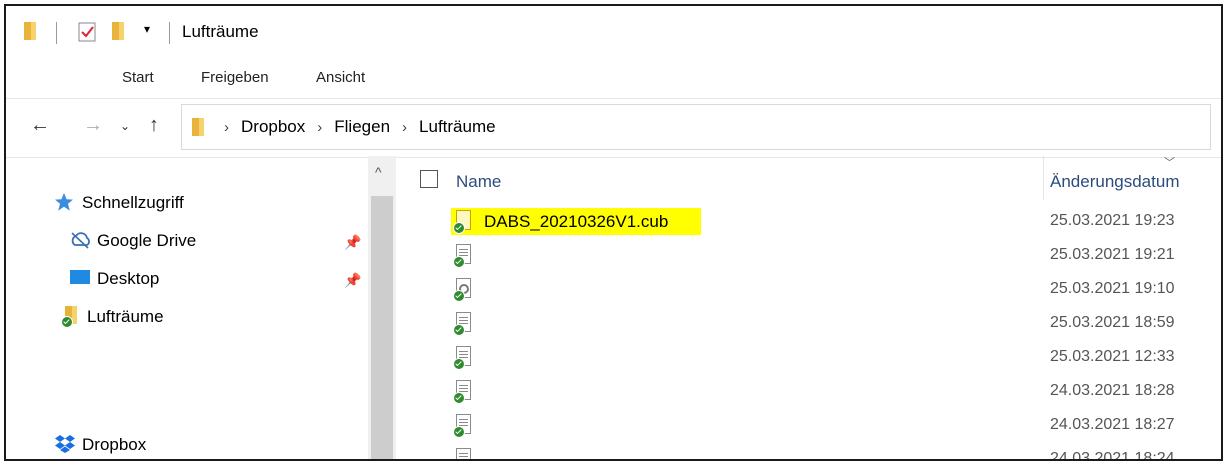 Image resolution: width=1227 pixels, height=465 pixels. I want to click on tab-start: Start, so click(138, 77).